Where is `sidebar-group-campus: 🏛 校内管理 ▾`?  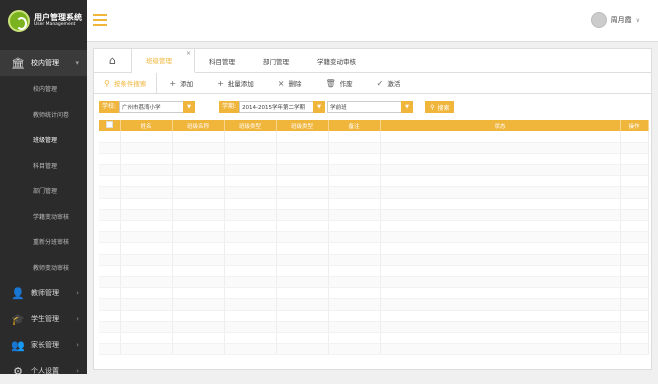 sidebar-group-campus: 🏛 校内管理 ▾ is located at coordinates (43, 63).